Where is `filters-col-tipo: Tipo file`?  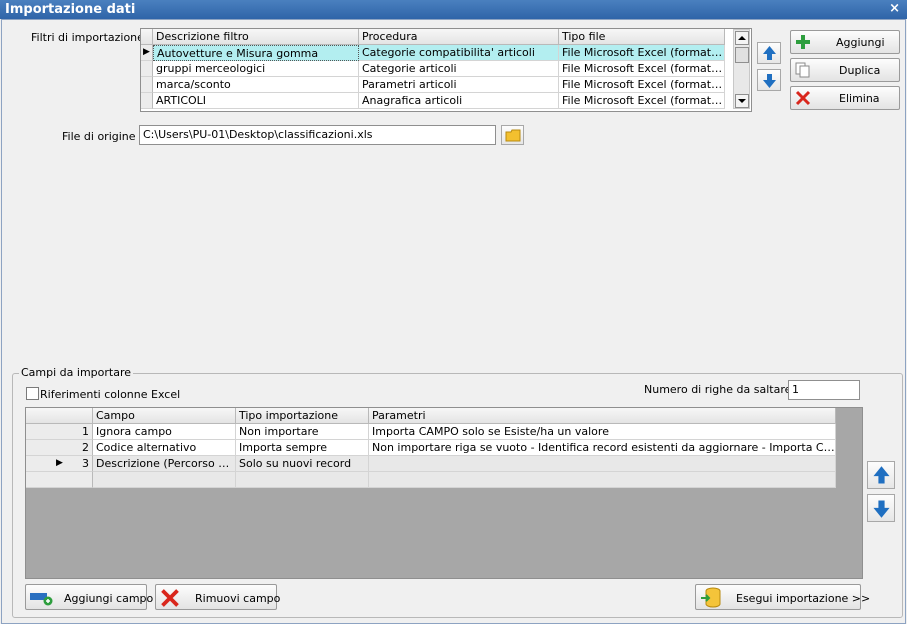
filters-col-tipo: Tipo file is located at coordinates (642, 37).